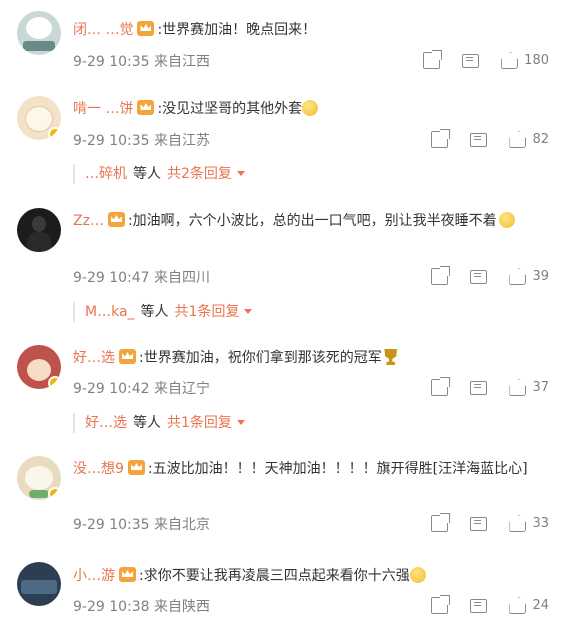  Describe the element at coordinates (540, 276) in the screenshot. I see `like-count: 39` at that location.